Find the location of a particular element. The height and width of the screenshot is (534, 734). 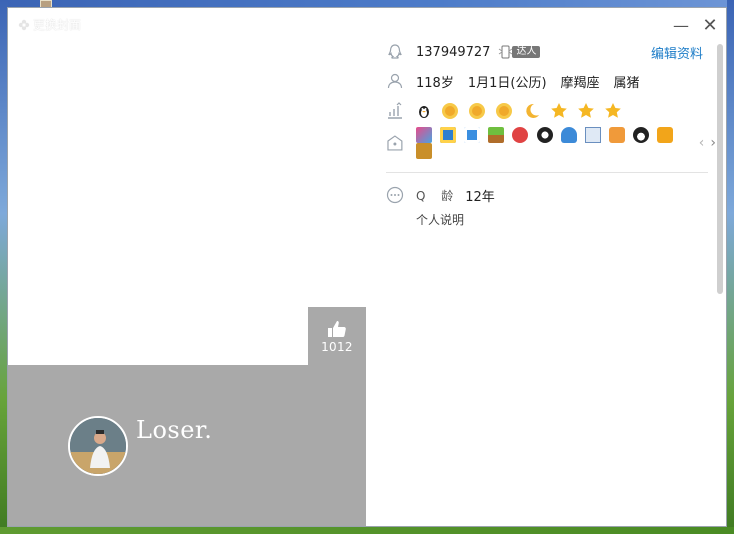

qq-ranch-icon is located at coordinates (544, 135).